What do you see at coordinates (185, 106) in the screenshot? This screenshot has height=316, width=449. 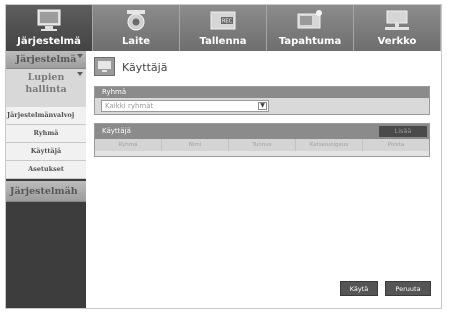 I see `group-select: Kaikki ryhmät ▼` at bounding box center [185, 106].